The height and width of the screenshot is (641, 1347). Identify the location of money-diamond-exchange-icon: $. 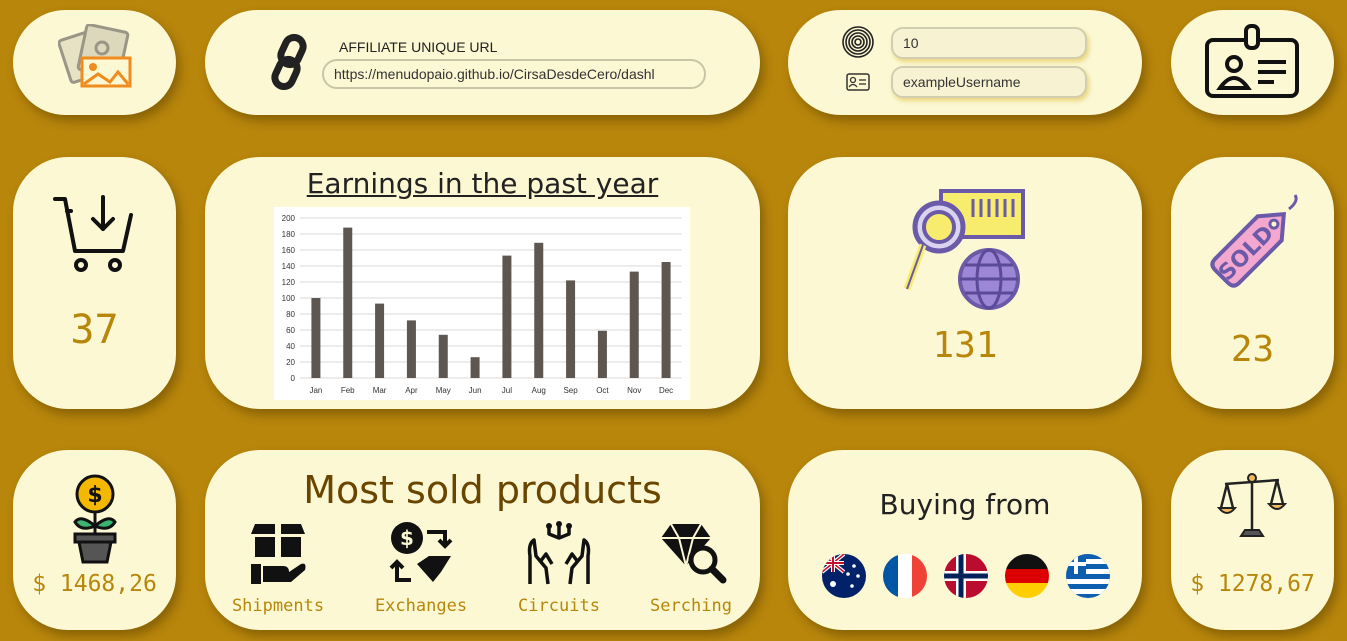
(422, 553).